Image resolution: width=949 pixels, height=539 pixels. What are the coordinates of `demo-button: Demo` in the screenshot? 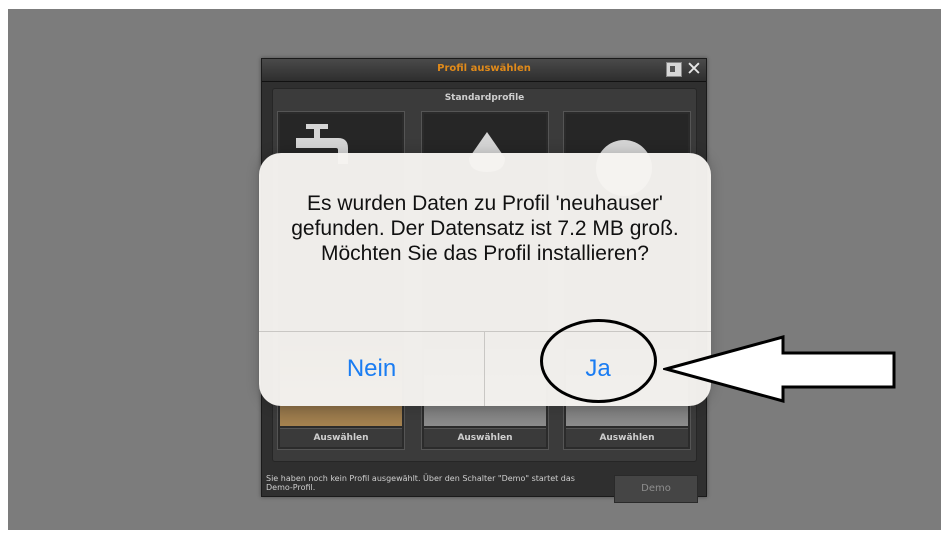 It's located at (656, 489).